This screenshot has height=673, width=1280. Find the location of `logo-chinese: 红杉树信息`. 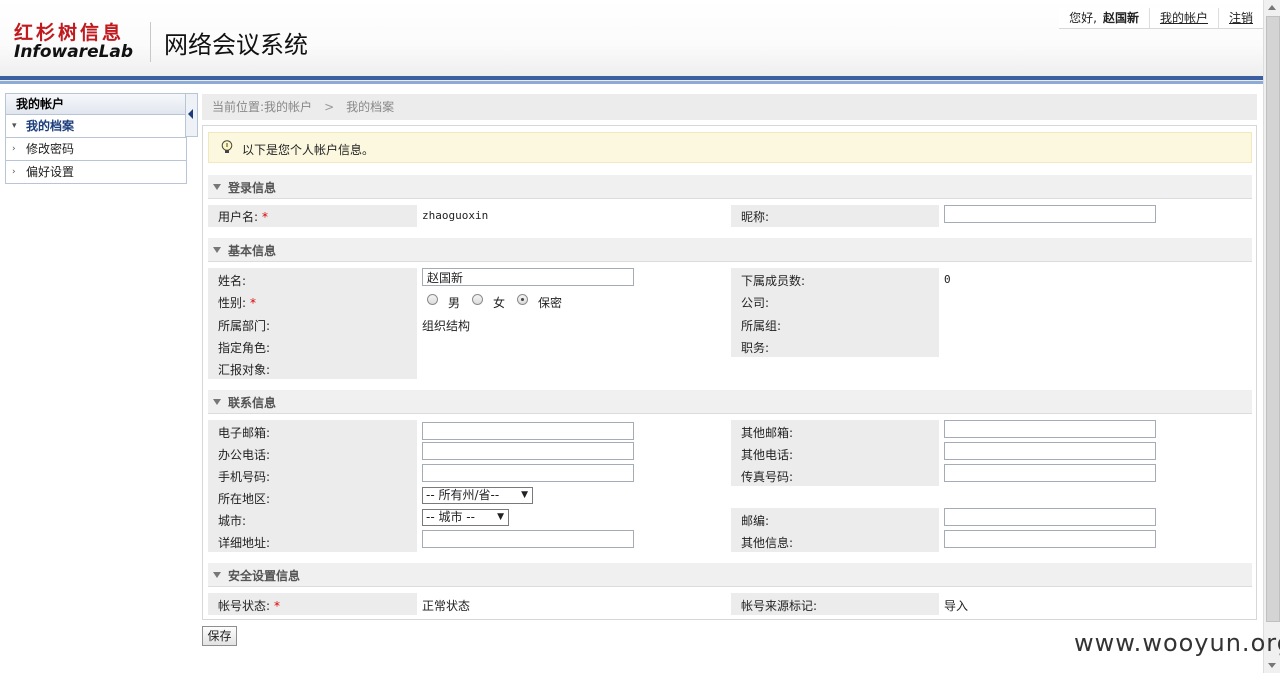

logo-chinese: 红杉树信息 is located at coordinates (69, 31).